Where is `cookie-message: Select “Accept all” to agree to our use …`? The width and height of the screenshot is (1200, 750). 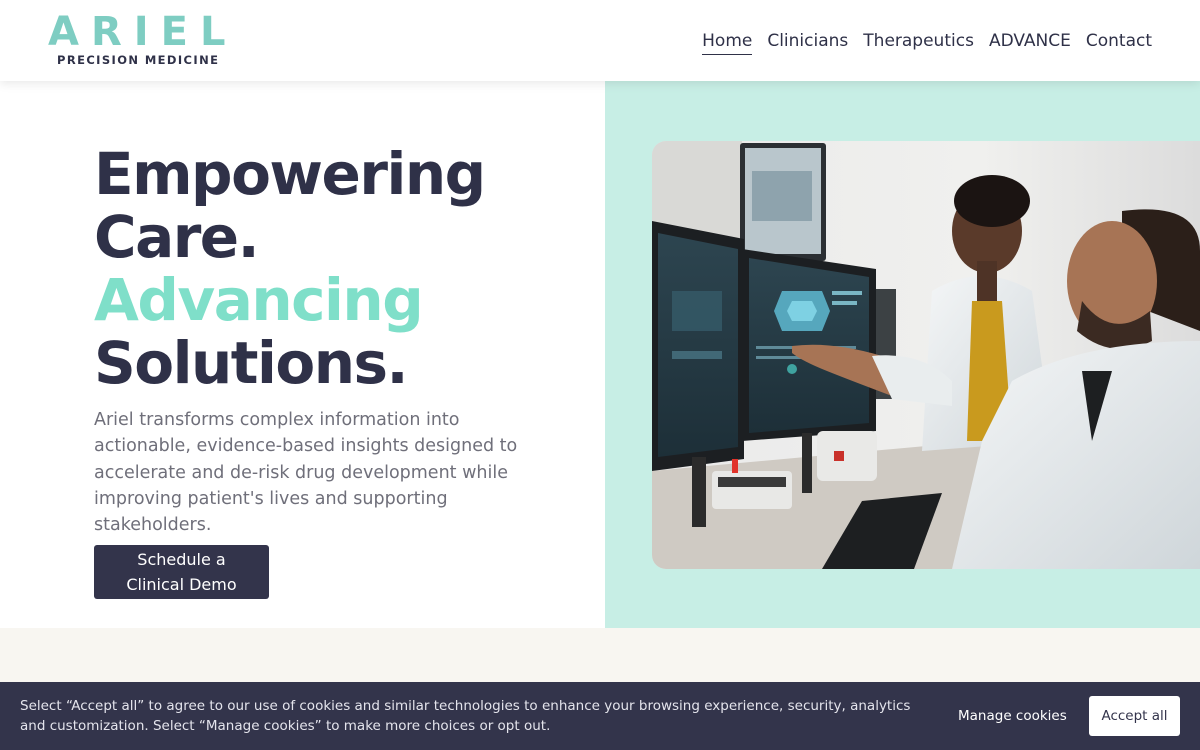 cookie-message: Select “Accept all” to agree to our use … is located at coordinates (465, 716).